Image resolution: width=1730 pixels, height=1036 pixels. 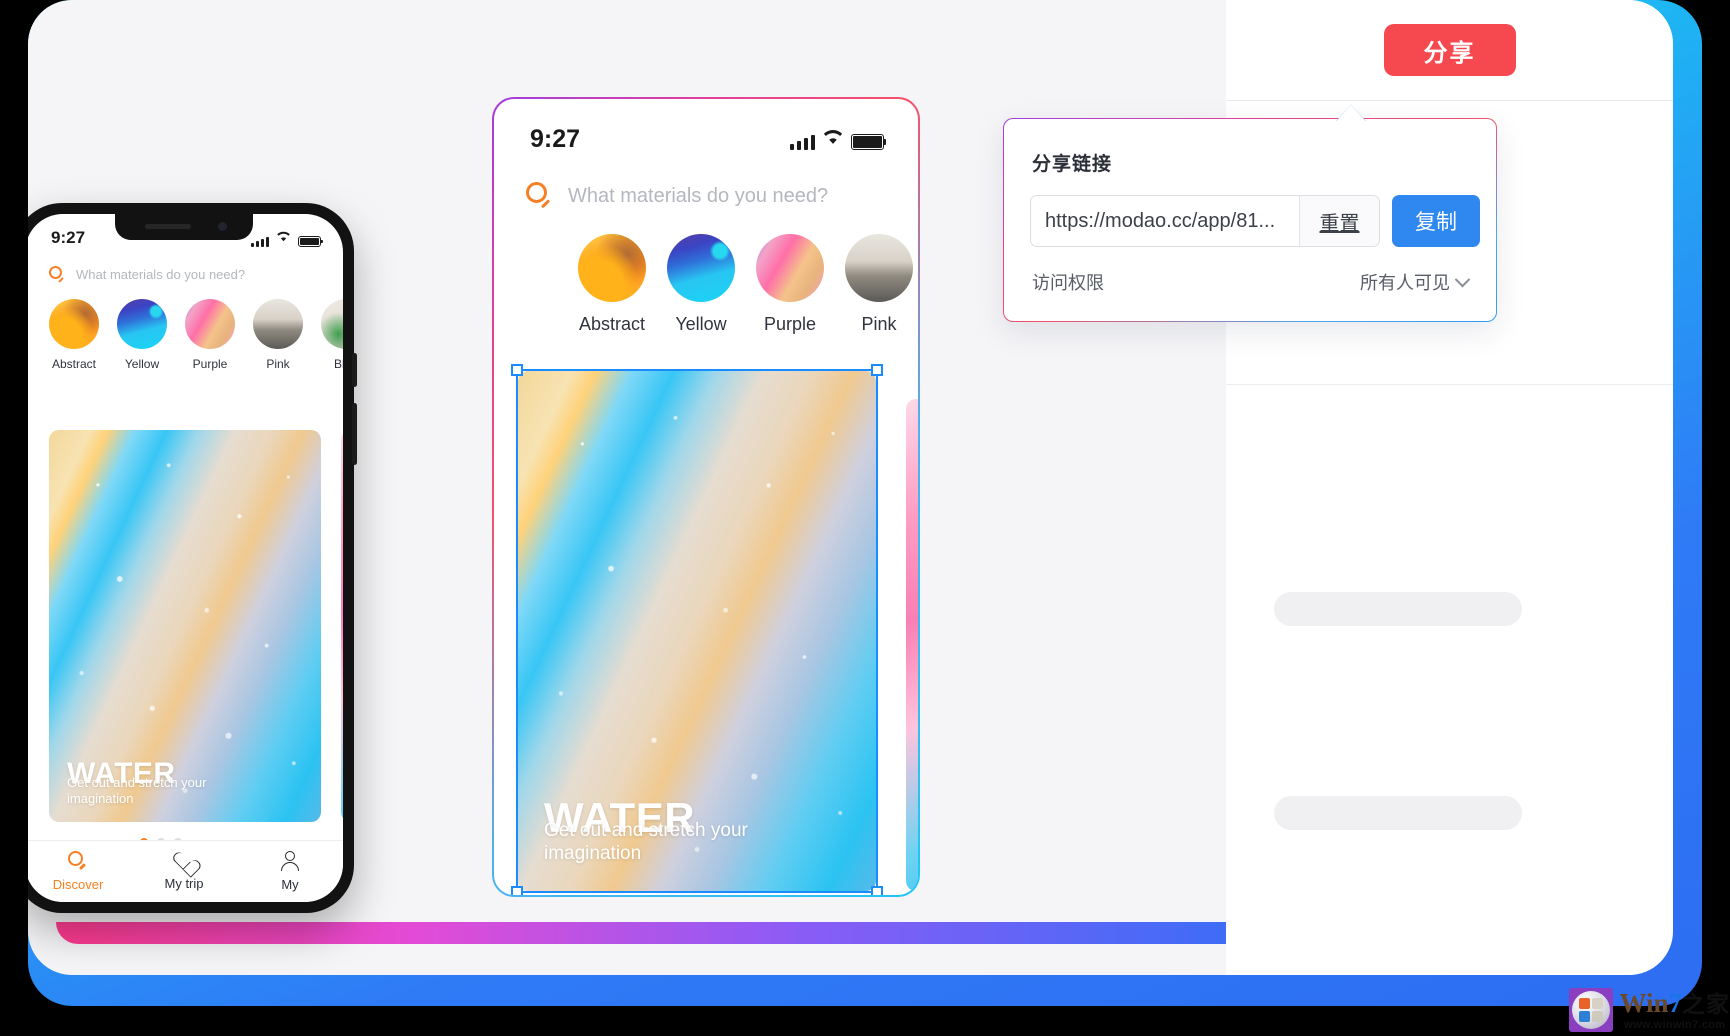 What do you see at coordinates (1251, 282) in the screenshot?
I see `permission-row: 访问权限 所有人可见` at bounding box center [1251, 282].